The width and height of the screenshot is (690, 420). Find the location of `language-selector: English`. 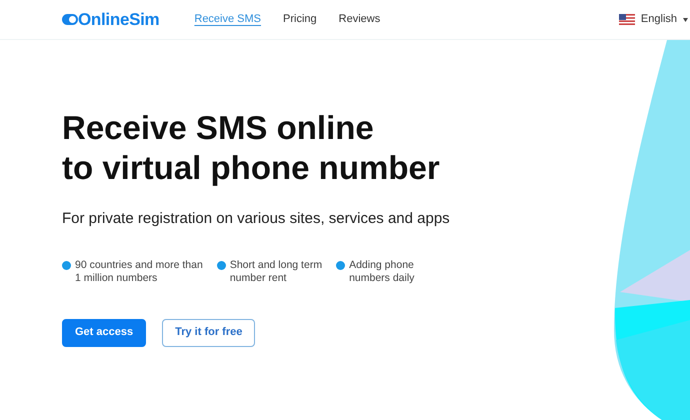

language-selector: English is located at coordinates (658, 19).